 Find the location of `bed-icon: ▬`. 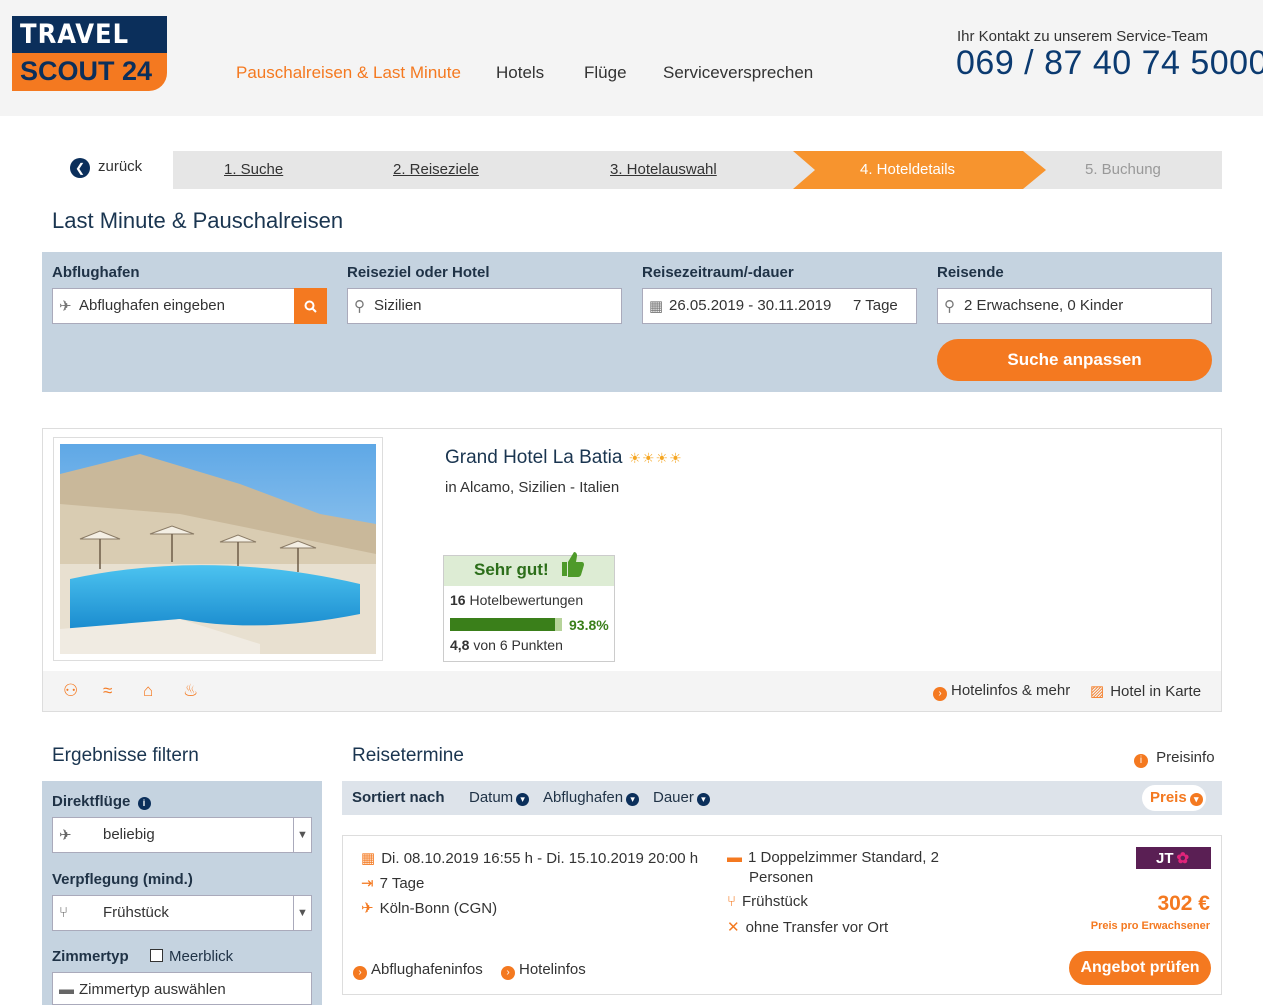

bed-icon: ▬ is located at coordinates (734, 857).